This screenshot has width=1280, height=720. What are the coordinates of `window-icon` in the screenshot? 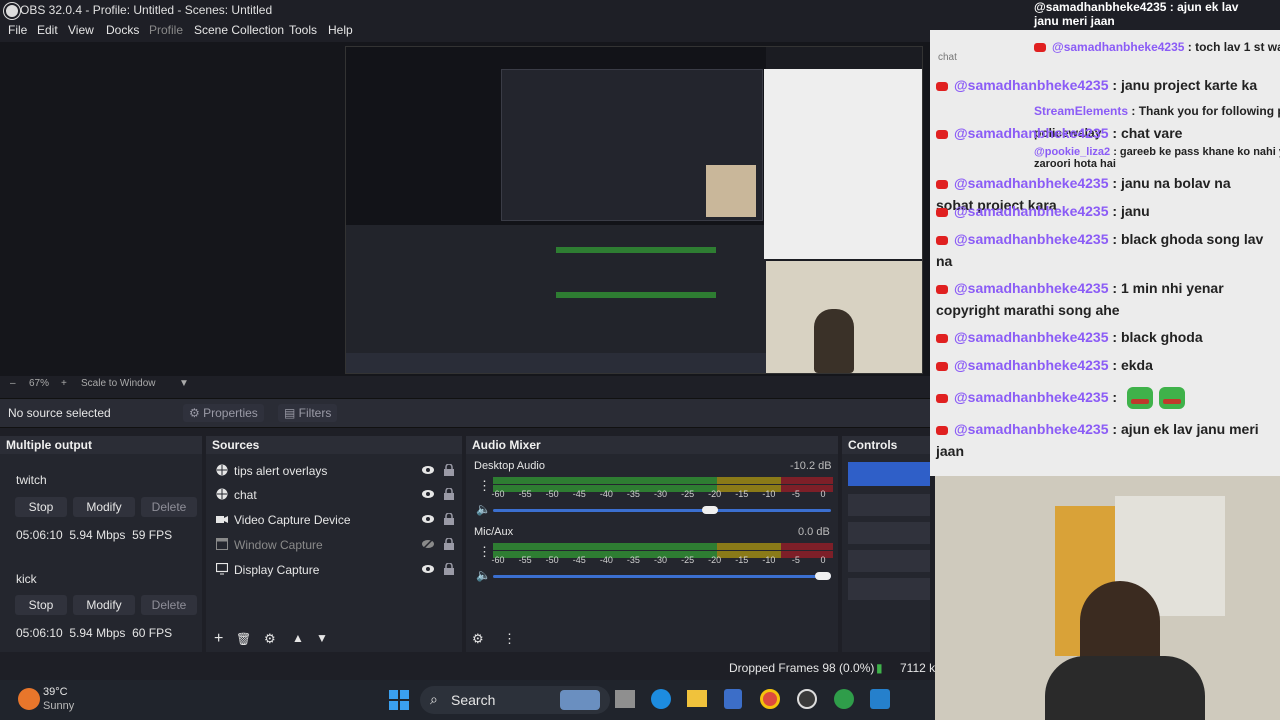 It's located at (222, 544).